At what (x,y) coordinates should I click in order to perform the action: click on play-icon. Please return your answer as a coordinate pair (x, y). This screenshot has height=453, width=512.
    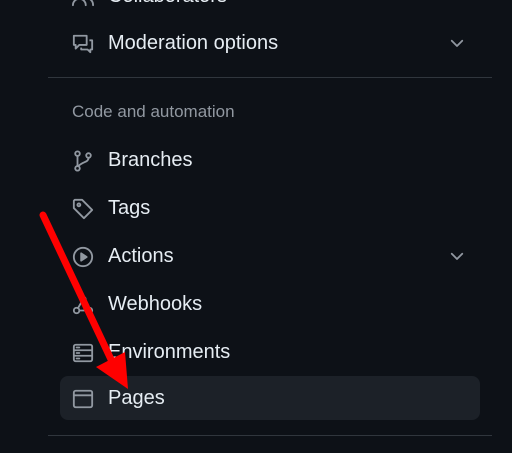
    Looking at the image, I should click on (83, 257).